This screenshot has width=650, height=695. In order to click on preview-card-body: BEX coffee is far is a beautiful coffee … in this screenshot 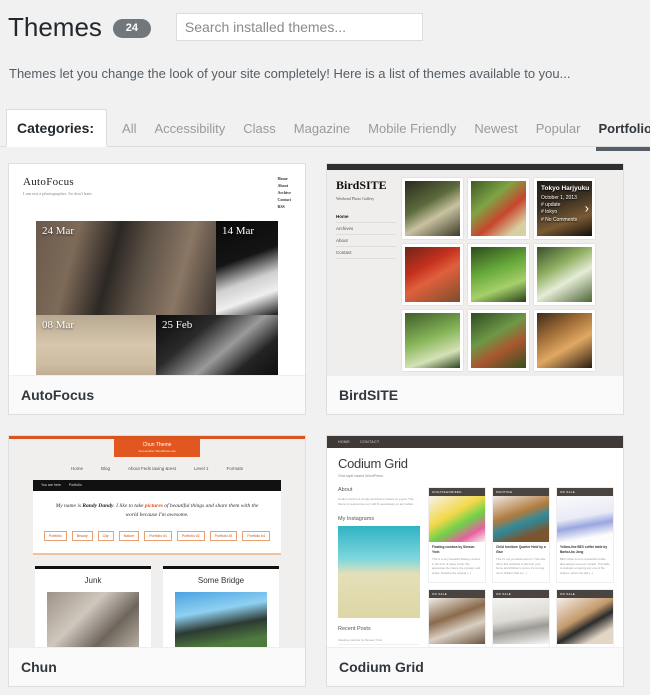, I will do `click(585, 567)`.